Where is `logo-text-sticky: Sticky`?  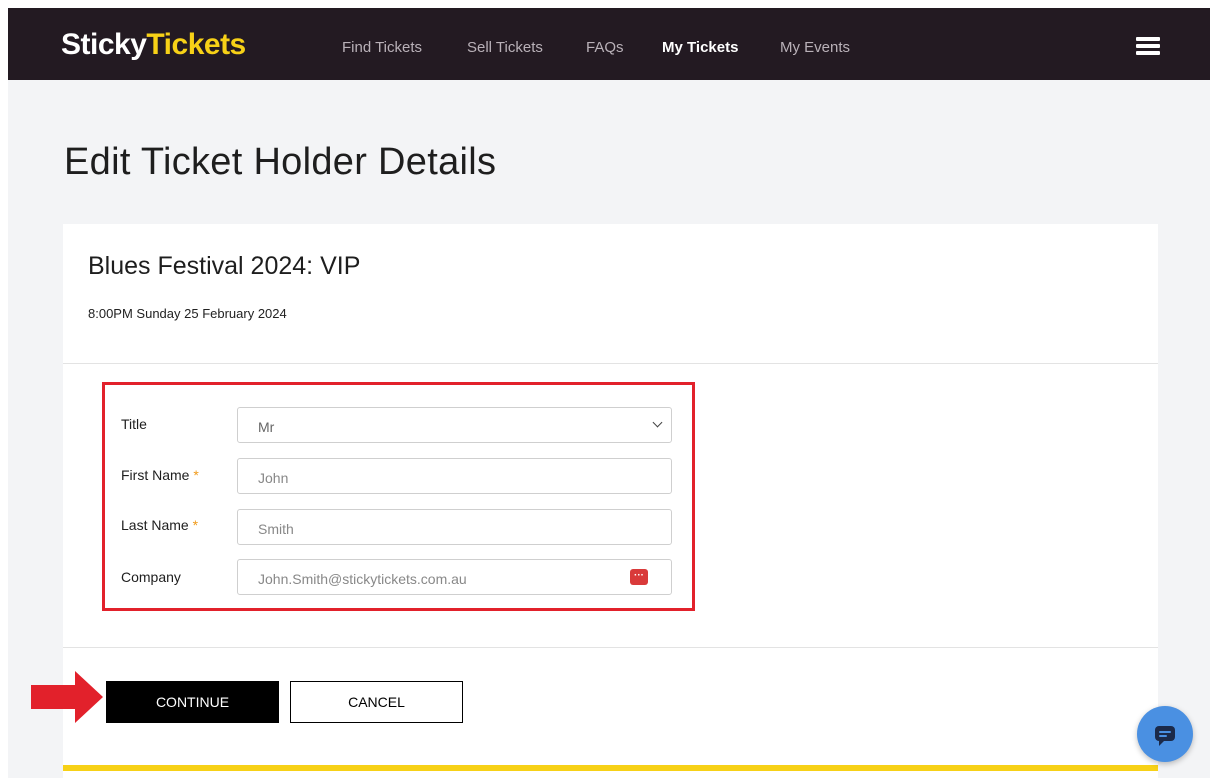
logo-text-sticky: Sticky is located at coordinates (104, 44).